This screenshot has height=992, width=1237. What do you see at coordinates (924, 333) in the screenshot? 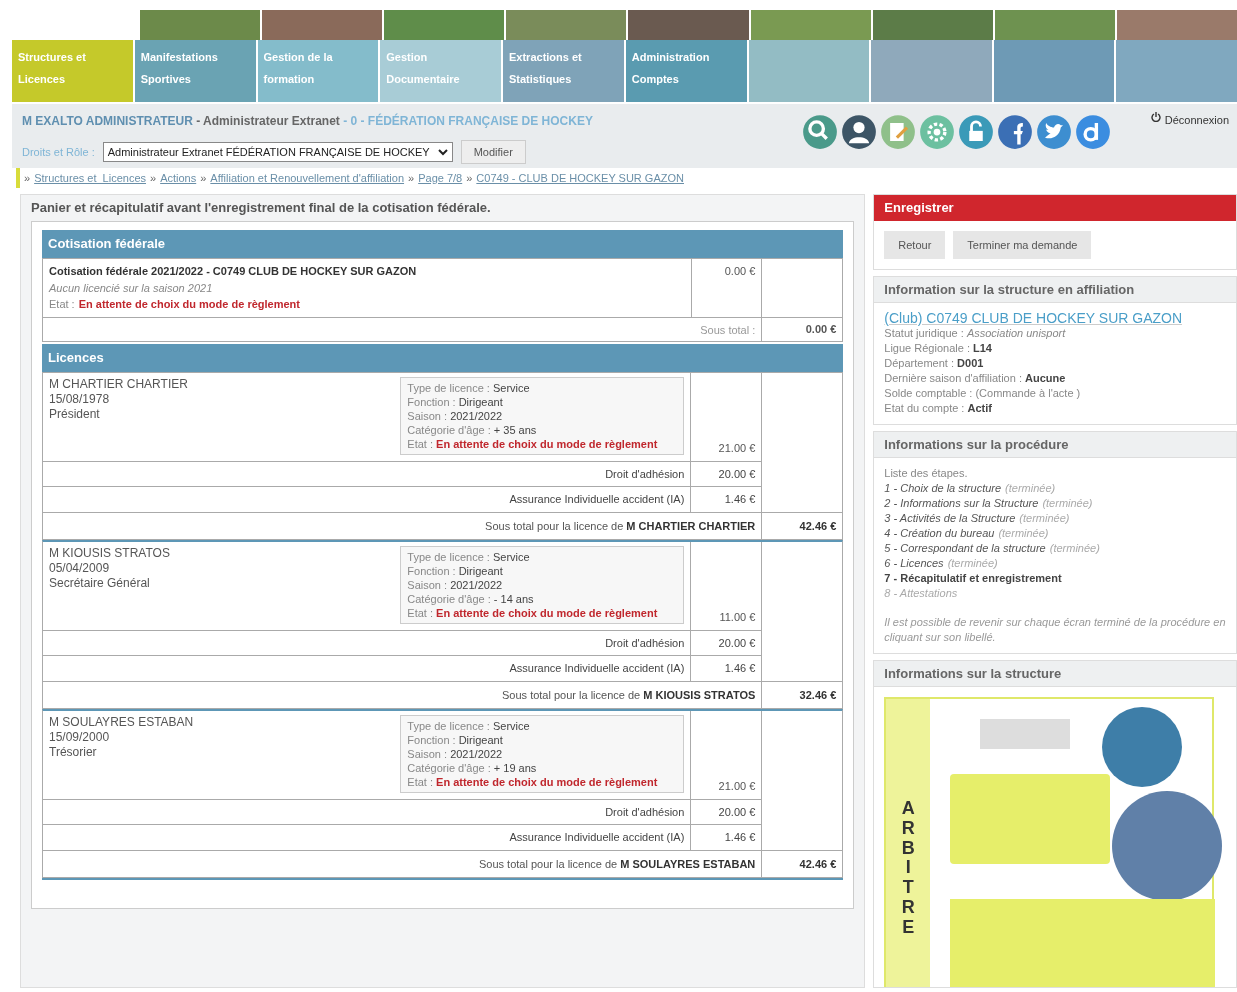
I see `field-label: Statut juridique :` at bounding box center [924, 333].